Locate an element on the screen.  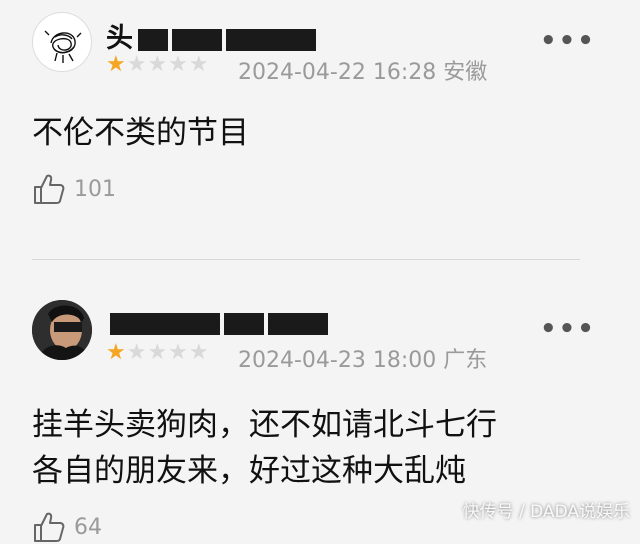
like-button: 101 is located at coordinates (74, 189).